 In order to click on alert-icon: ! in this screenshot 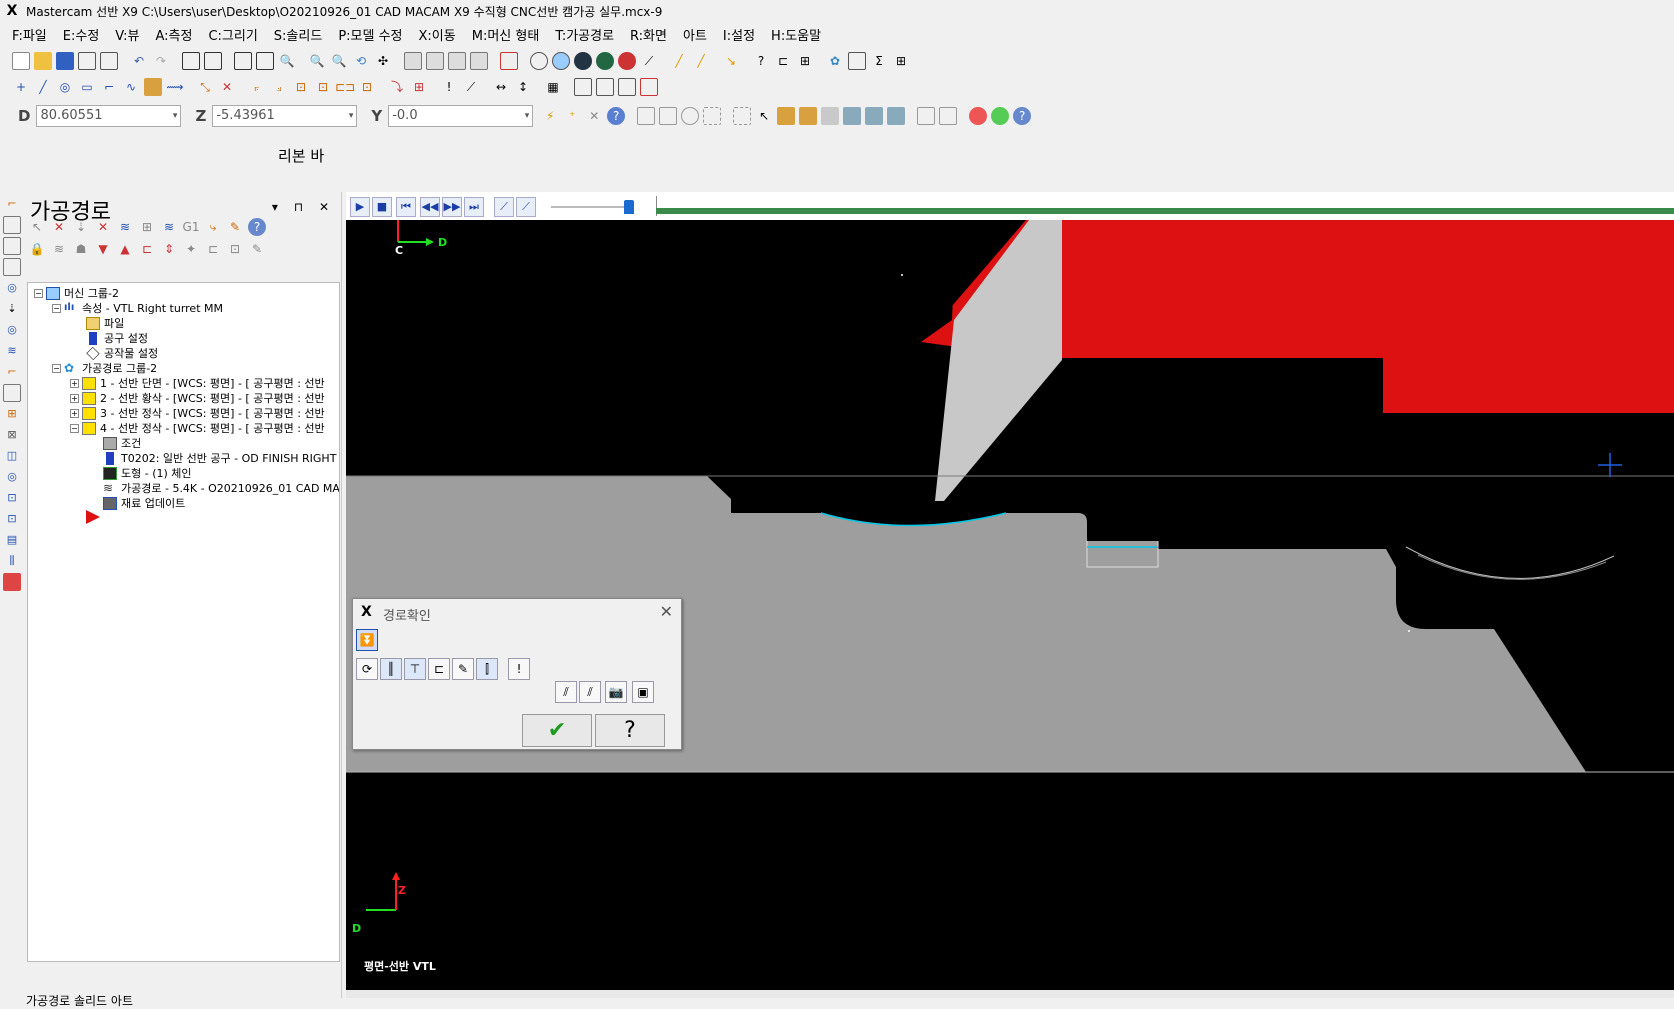, I will do `click(519, 669)`.